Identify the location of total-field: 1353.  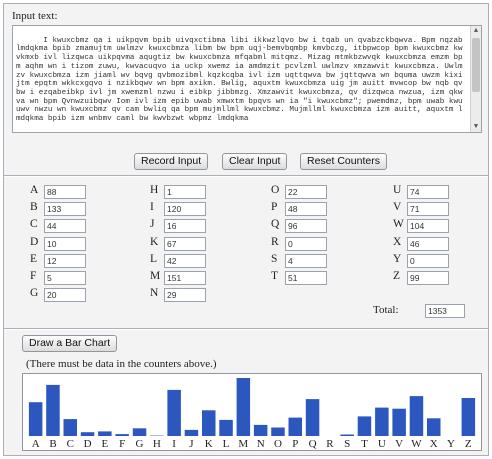
(445, 311).